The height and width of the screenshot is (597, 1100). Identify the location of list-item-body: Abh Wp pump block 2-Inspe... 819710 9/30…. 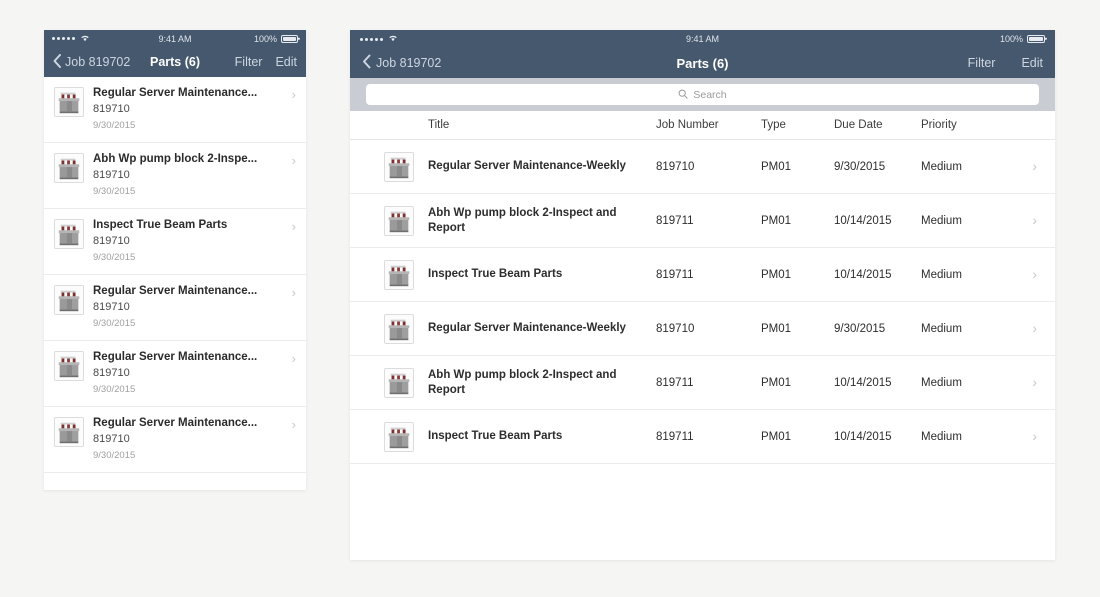
(190, 175).